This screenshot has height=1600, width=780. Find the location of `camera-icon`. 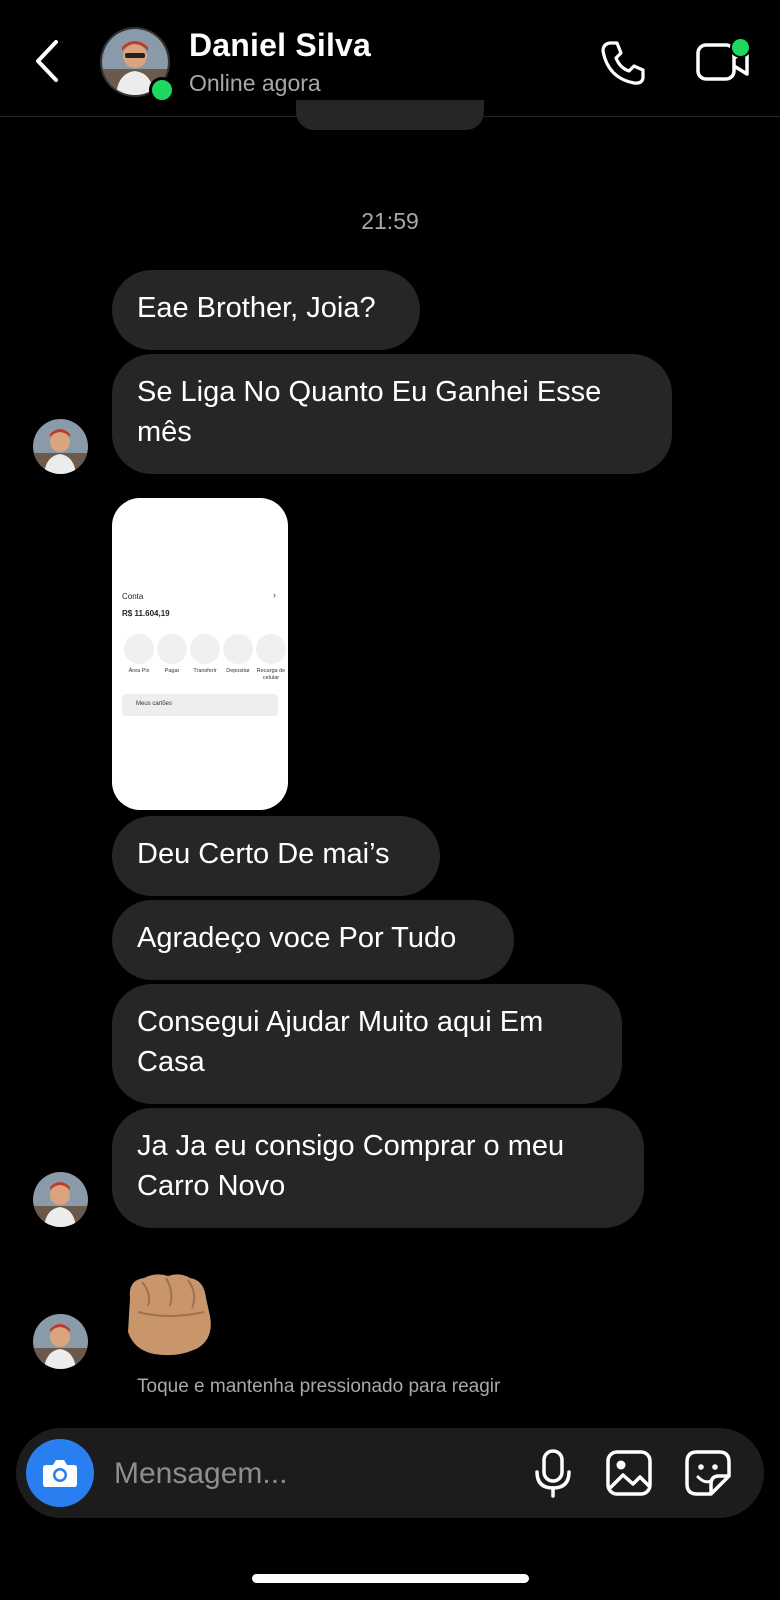

camera-icon is located at coordinates (60, 1473).